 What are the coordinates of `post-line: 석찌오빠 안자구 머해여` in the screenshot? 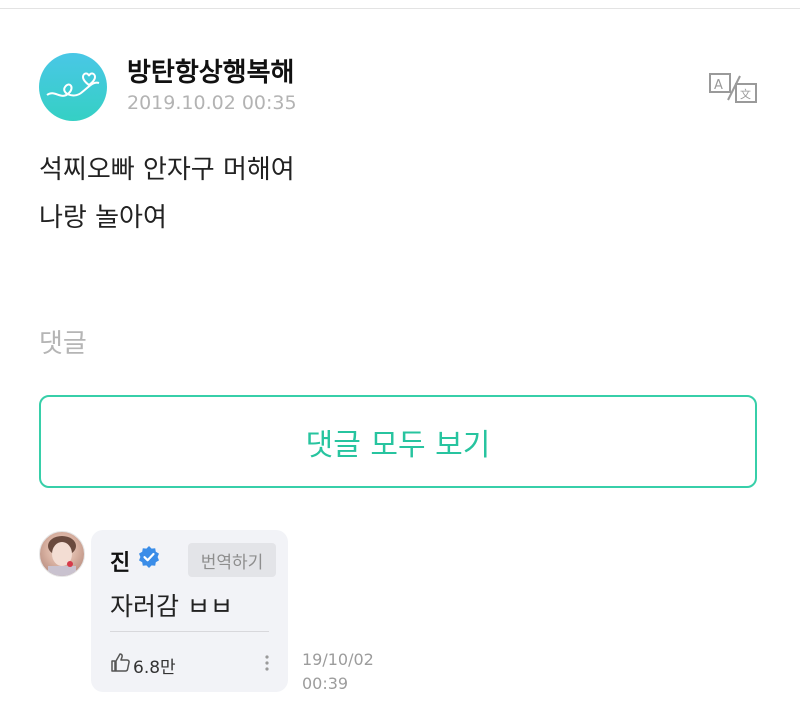 It's located at (167, 170).